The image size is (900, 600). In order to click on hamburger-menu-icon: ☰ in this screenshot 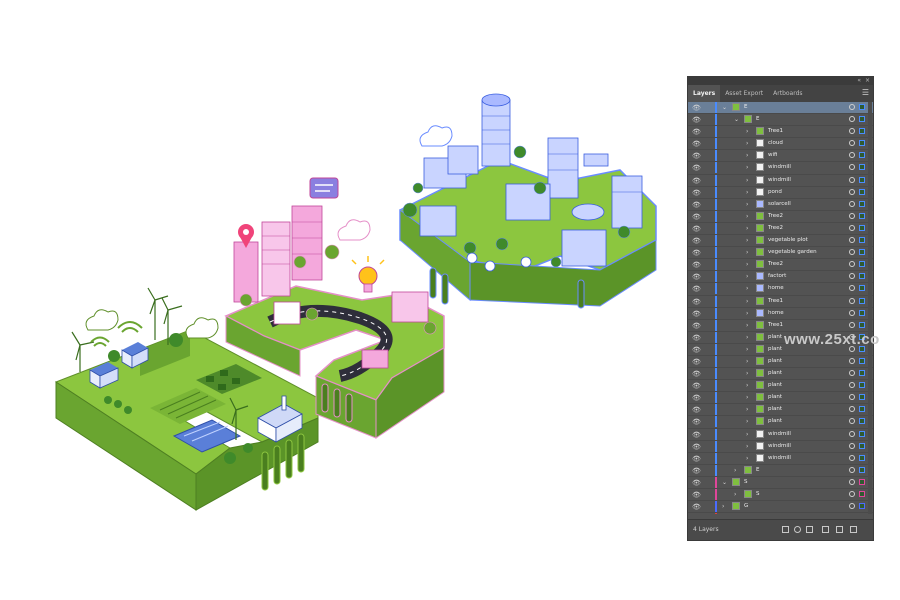, I will do `click(865, 93)`.